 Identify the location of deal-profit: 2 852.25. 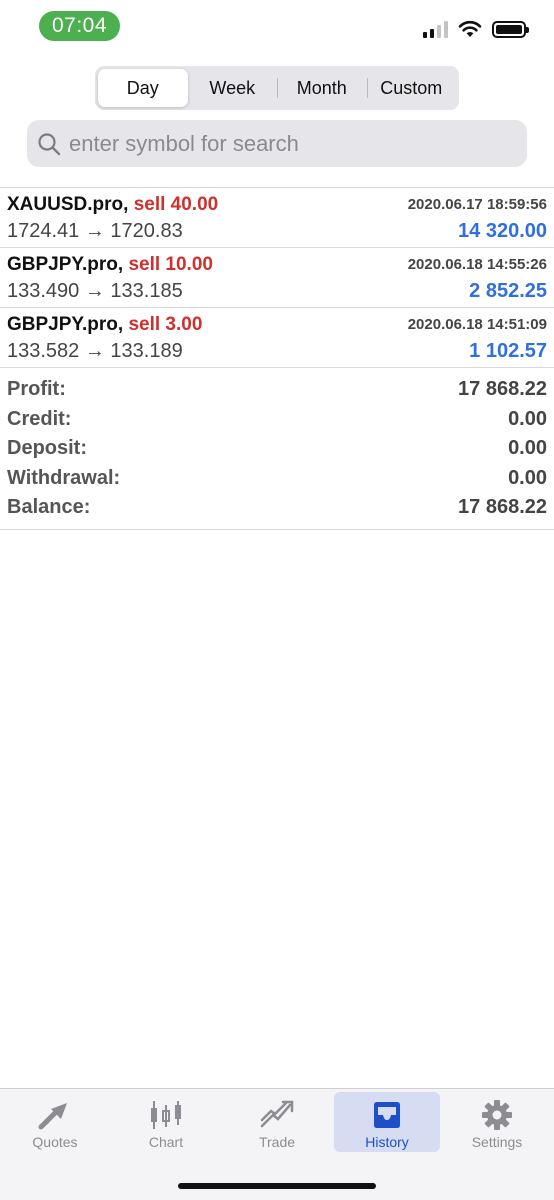
(508, 291).